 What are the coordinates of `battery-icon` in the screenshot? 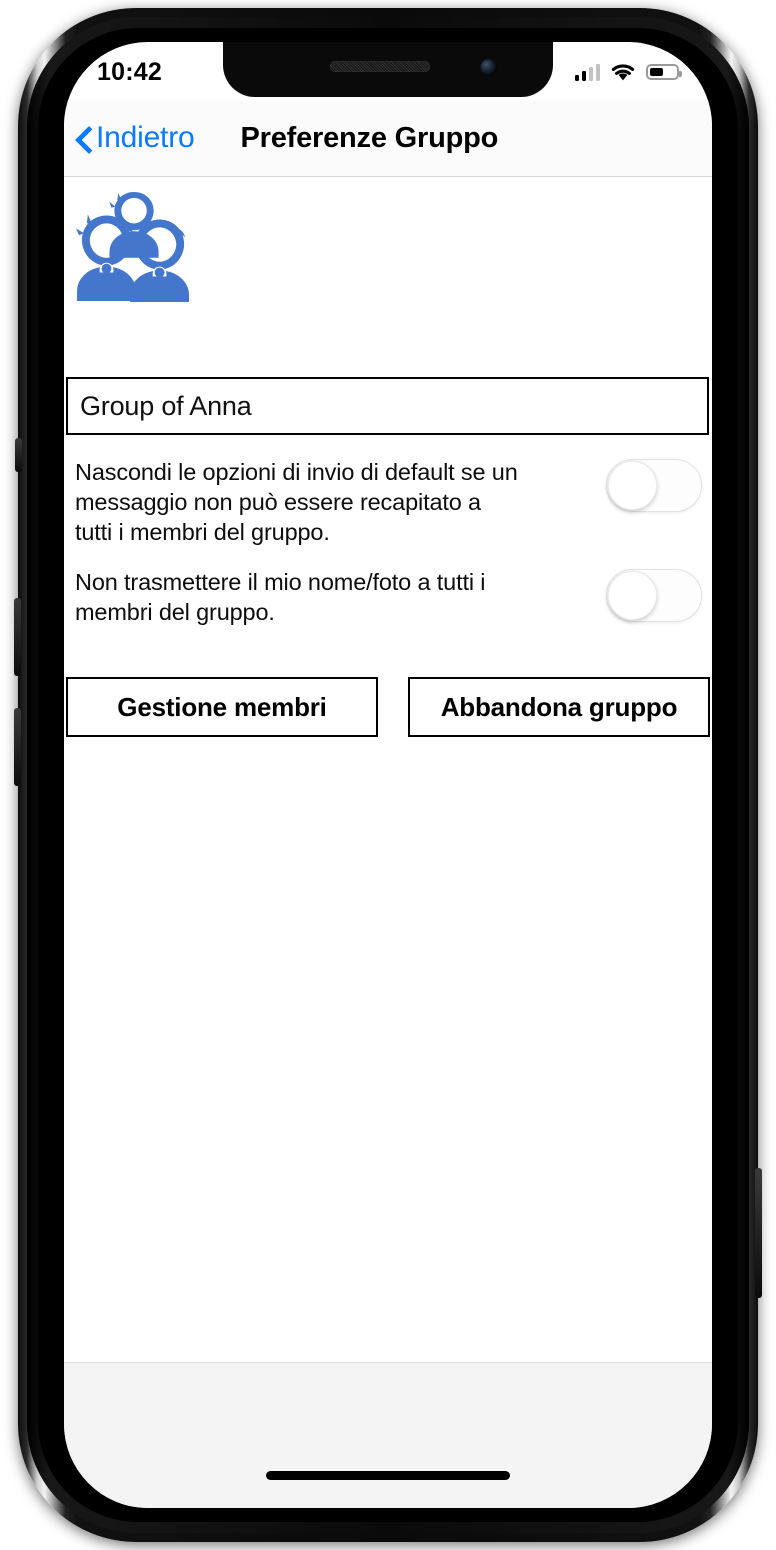 It's located at (664, 72).